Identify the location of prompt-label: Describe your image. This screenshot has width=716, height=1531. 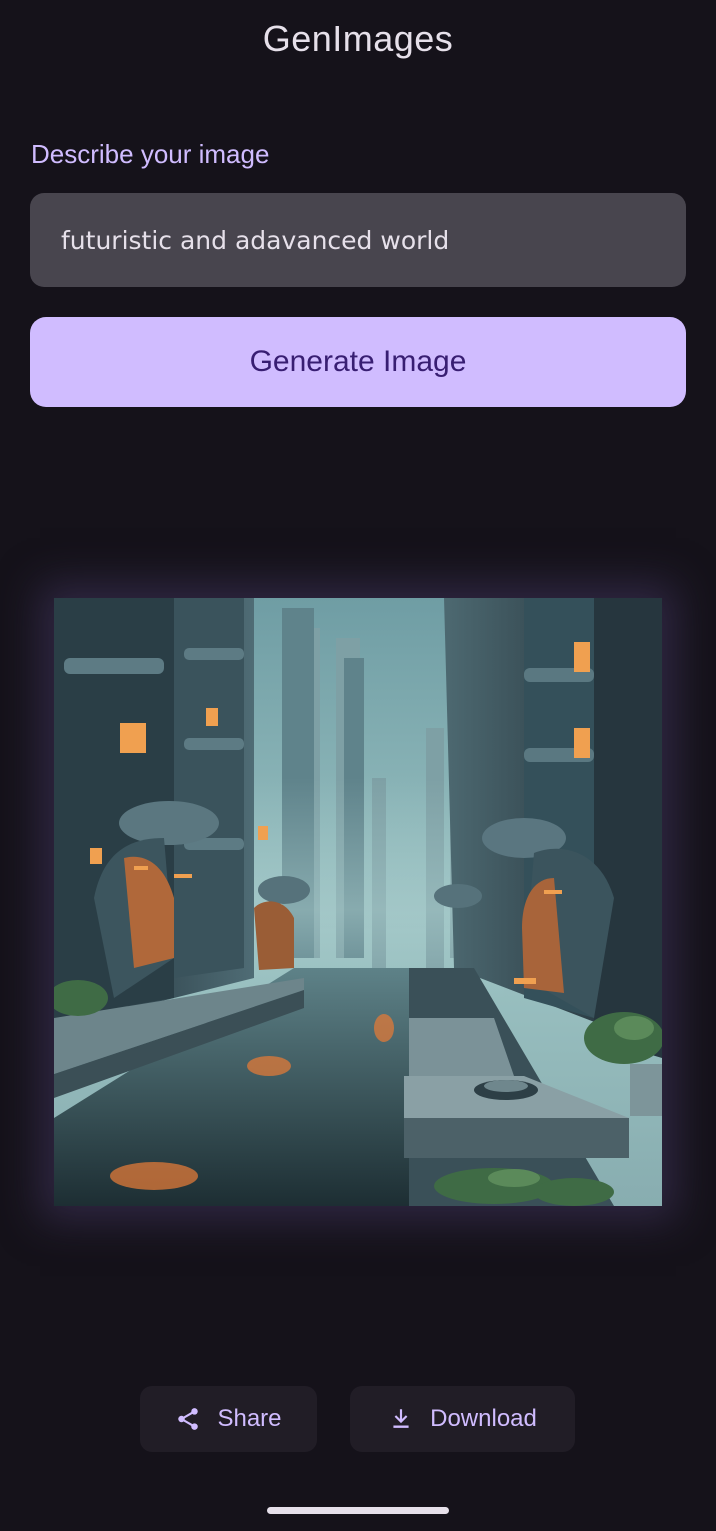
(150, 154).